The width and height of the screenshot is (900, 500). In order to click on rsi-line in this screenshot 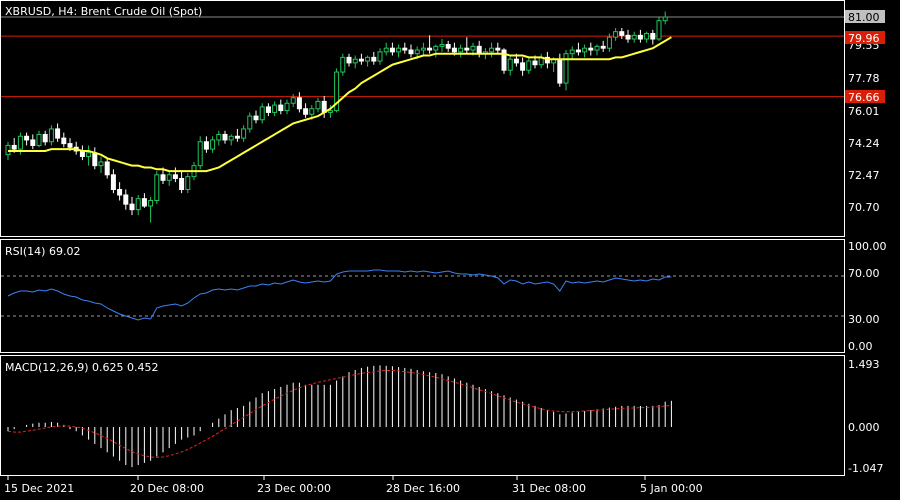, I will do `click(339, 295)`.